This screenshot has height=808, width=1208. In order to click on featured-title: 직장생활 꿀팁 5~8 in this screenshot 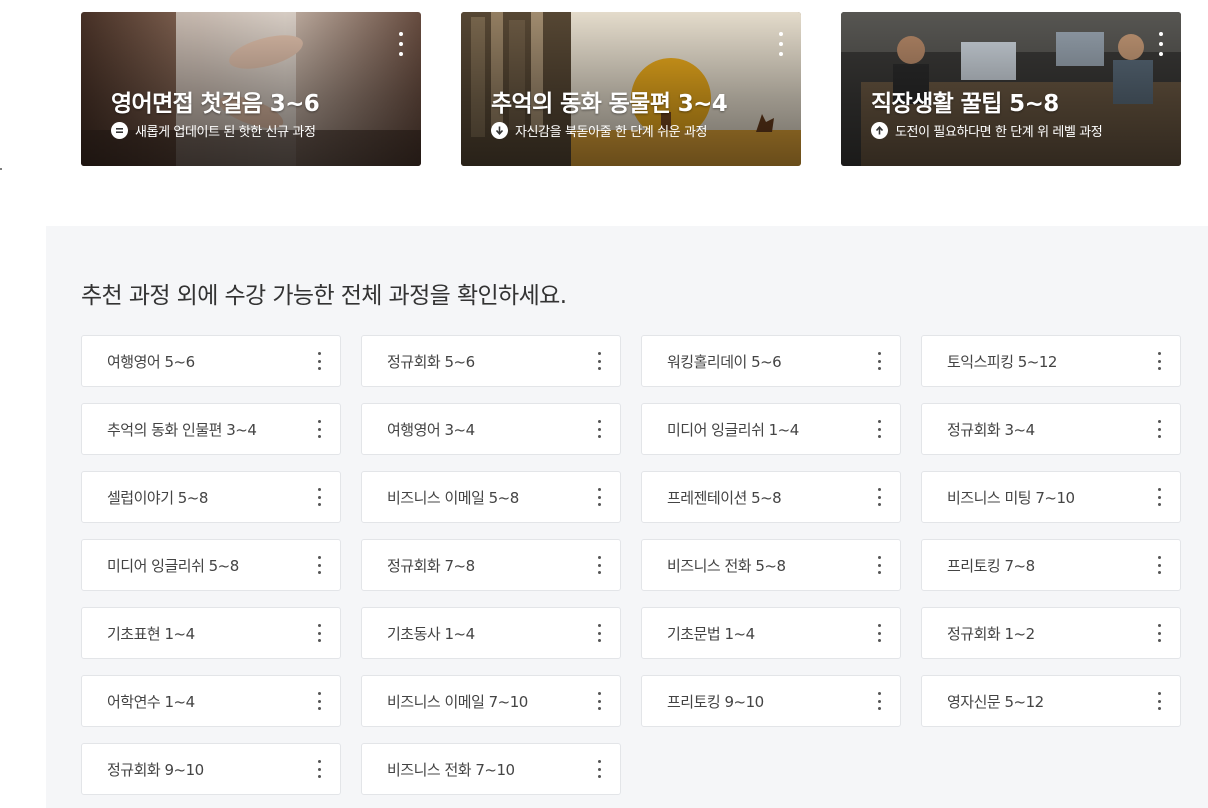, I will do `click(965, 104)`.